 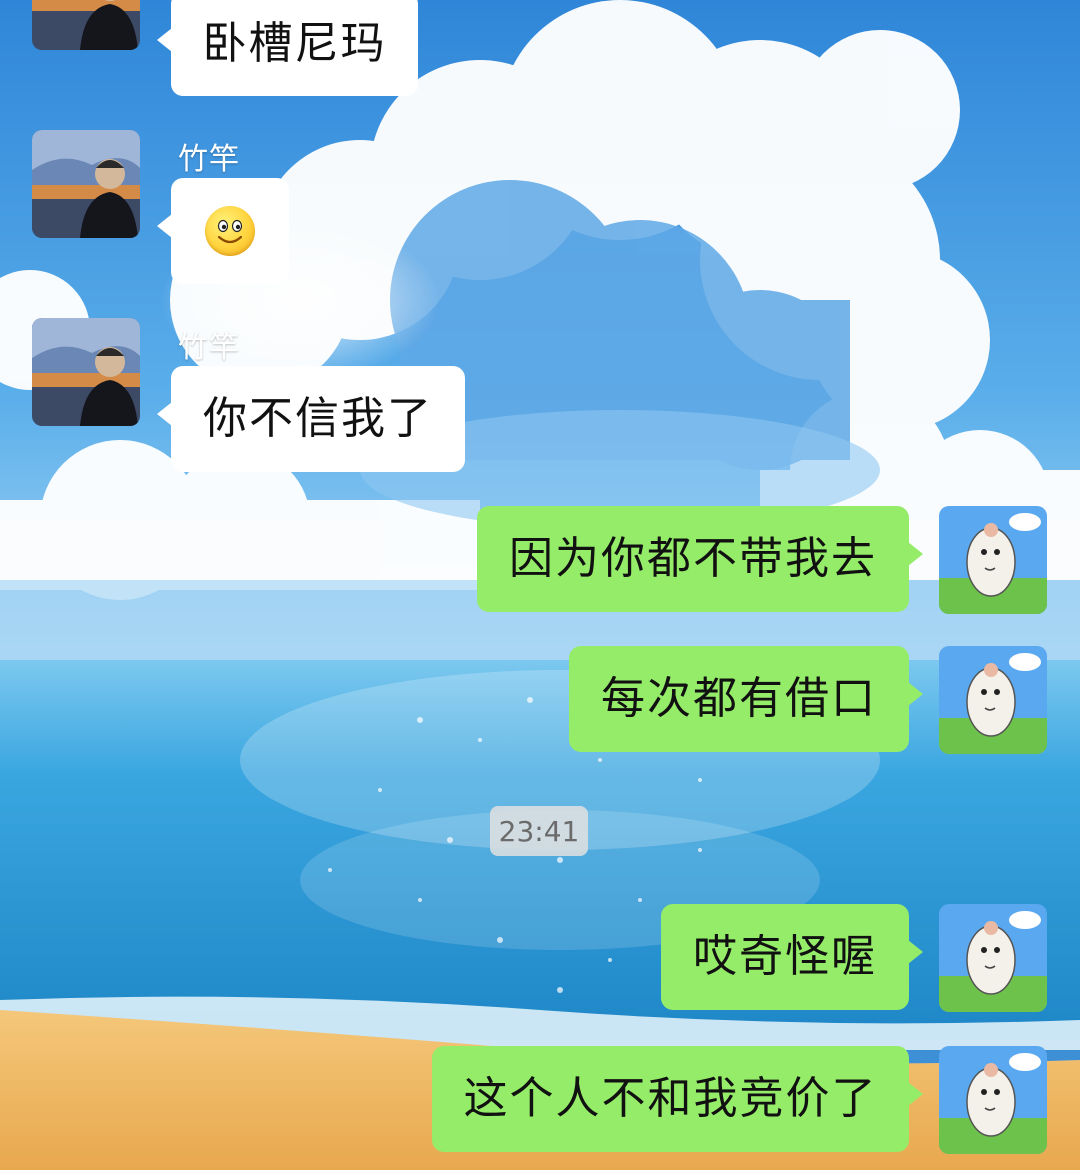 I want to click on message-bubble-outgoing: 因为你都不带我去, so click(x=700, y=559).